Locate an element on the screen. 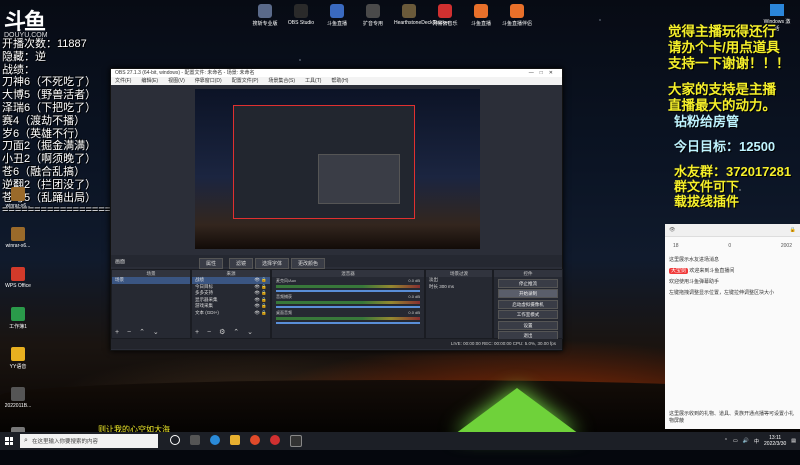 The width and height of the screenshot is (800, 465). menu-item: 帮助(H) is located at coordinates (339, 81).